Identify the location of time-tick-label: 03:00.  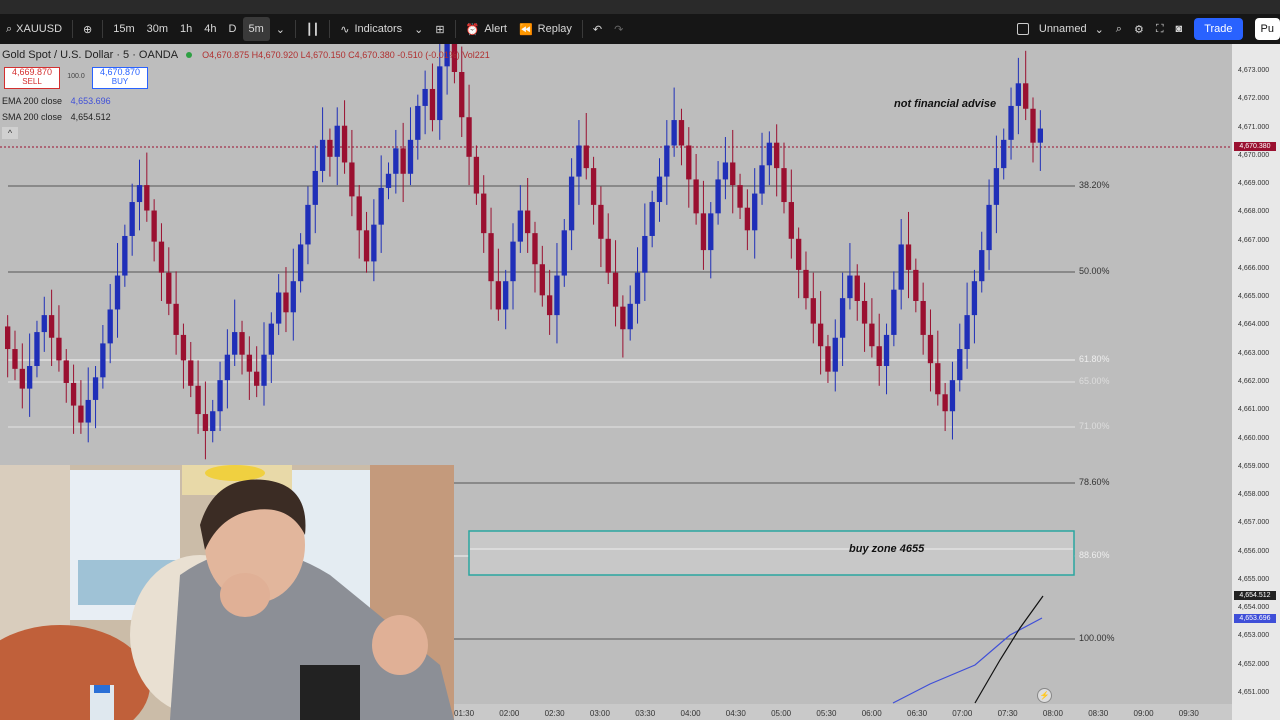
(599, 713).